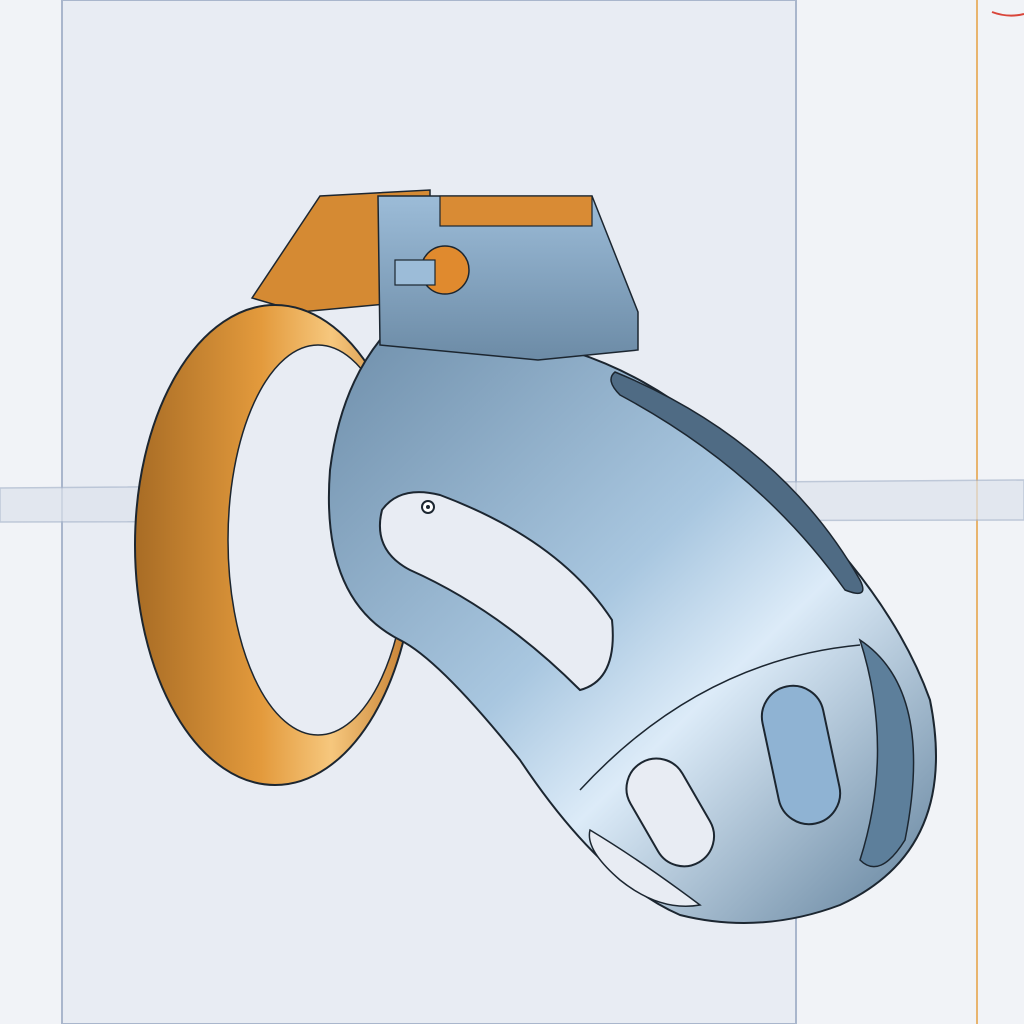 The image size is (1024, 1024). I want to click on corner-marker, so click(1007, 14).